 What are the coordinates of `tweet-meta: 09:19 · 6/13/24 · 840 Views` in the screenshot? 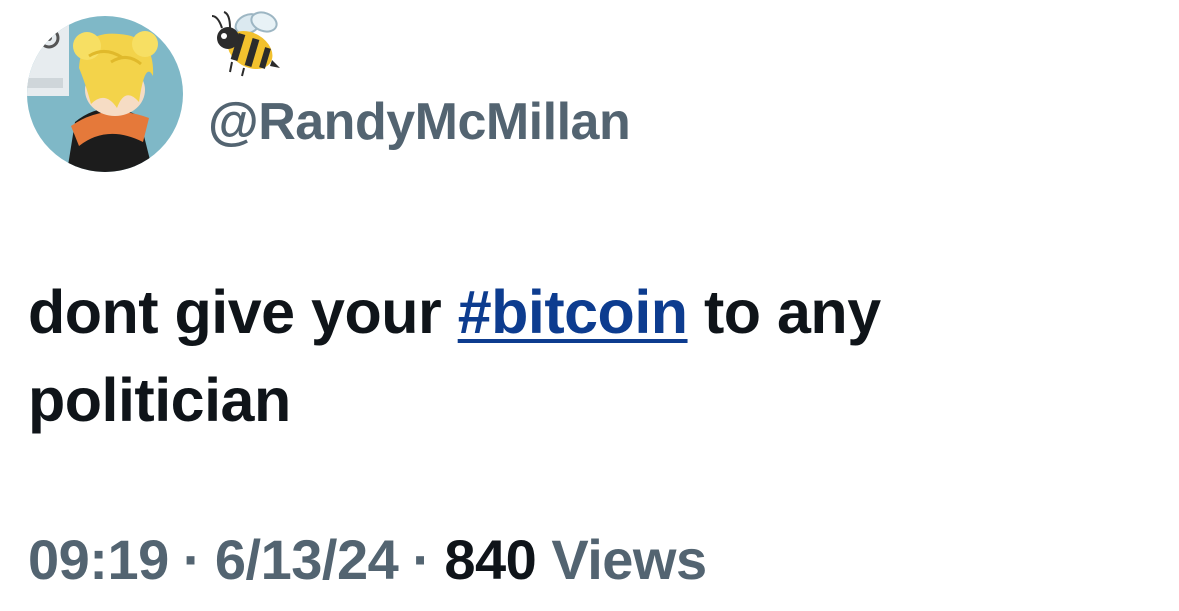 It's located at (367, 560).